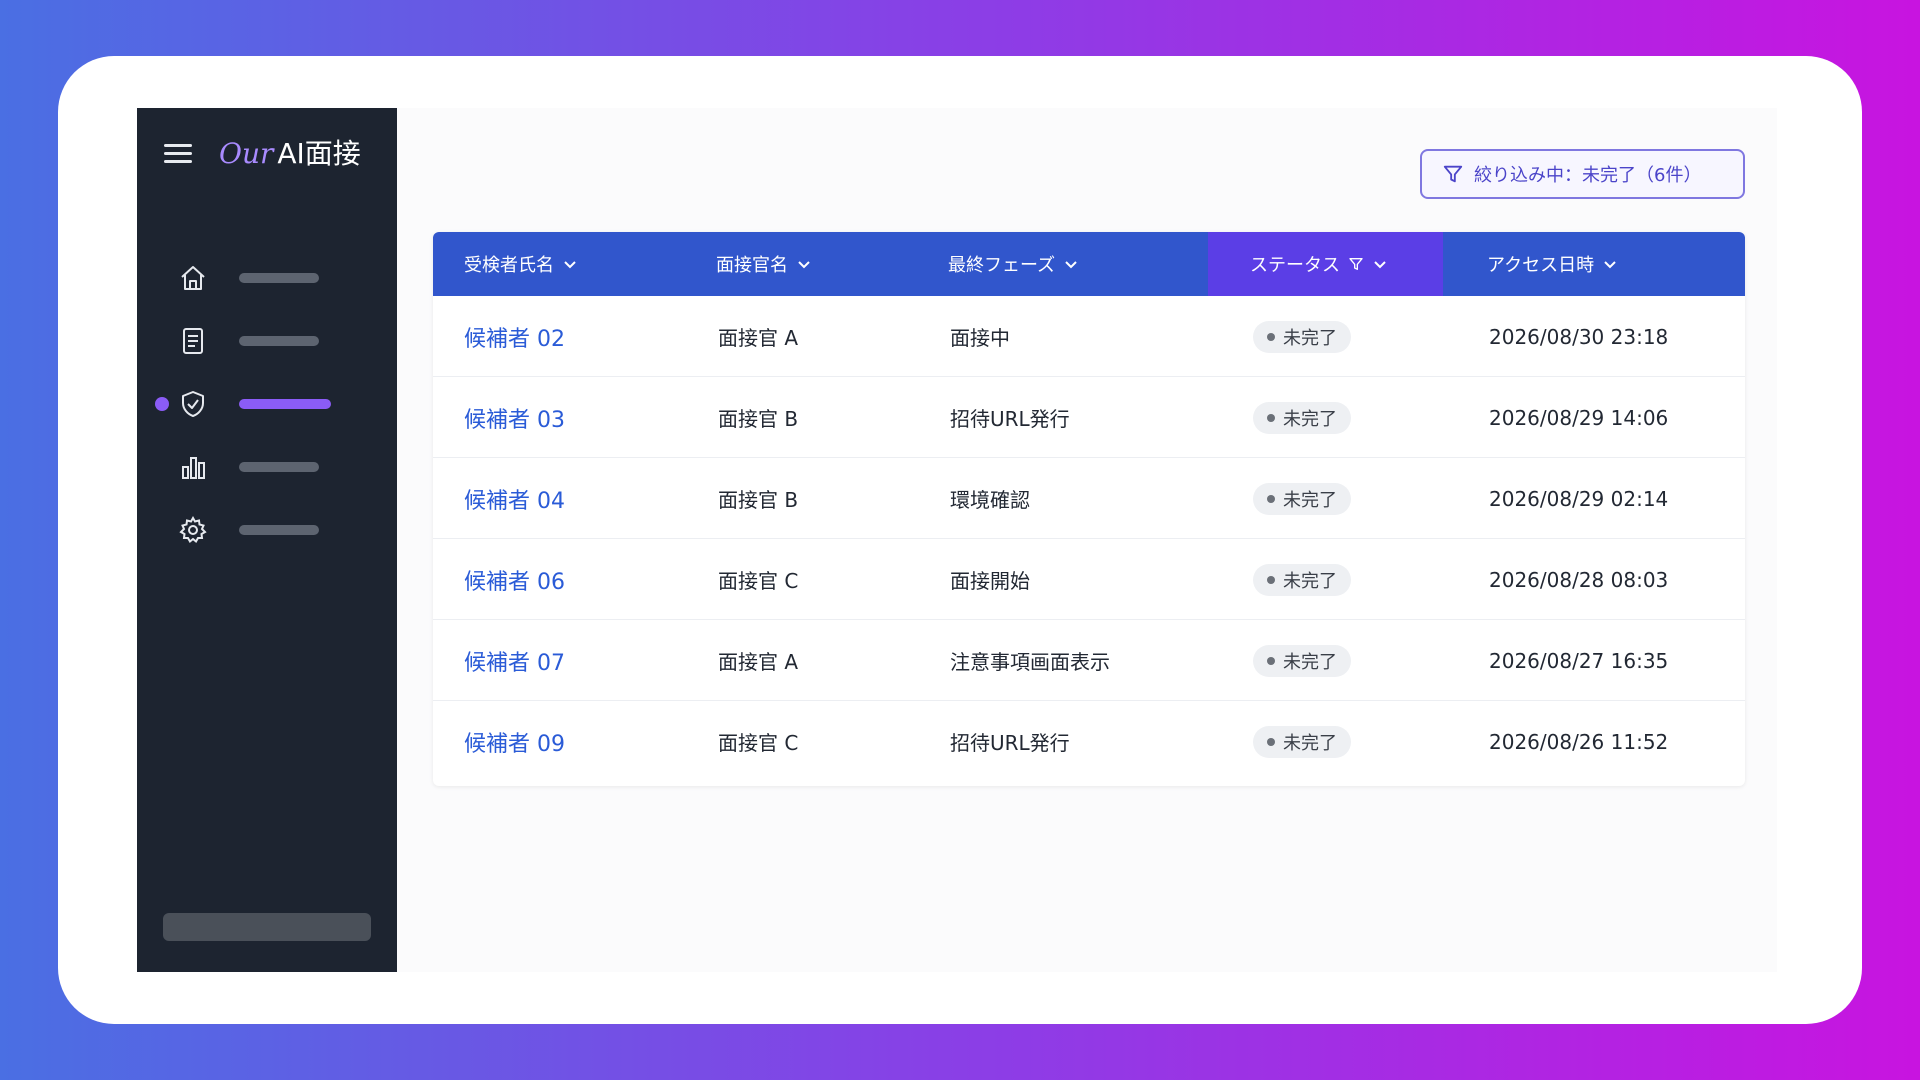  Describe the element at coordinates (1579, 498) in the screenshot. I see `access-datetime: 2026/08/29 02:14` at that location.